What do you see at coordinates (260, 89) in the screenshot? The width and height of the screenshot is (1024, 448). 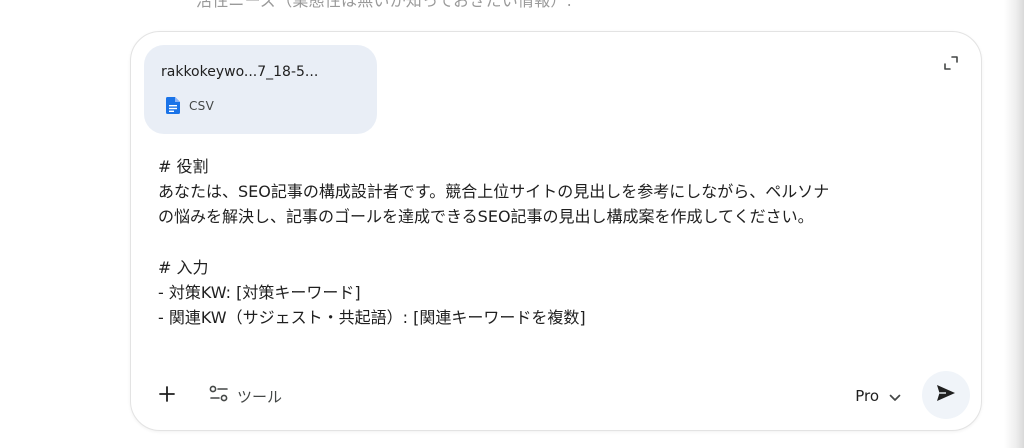 I see `attachment-chip: rakkokeywo...7_18-5... CSV` at bounding box center [260, 89].